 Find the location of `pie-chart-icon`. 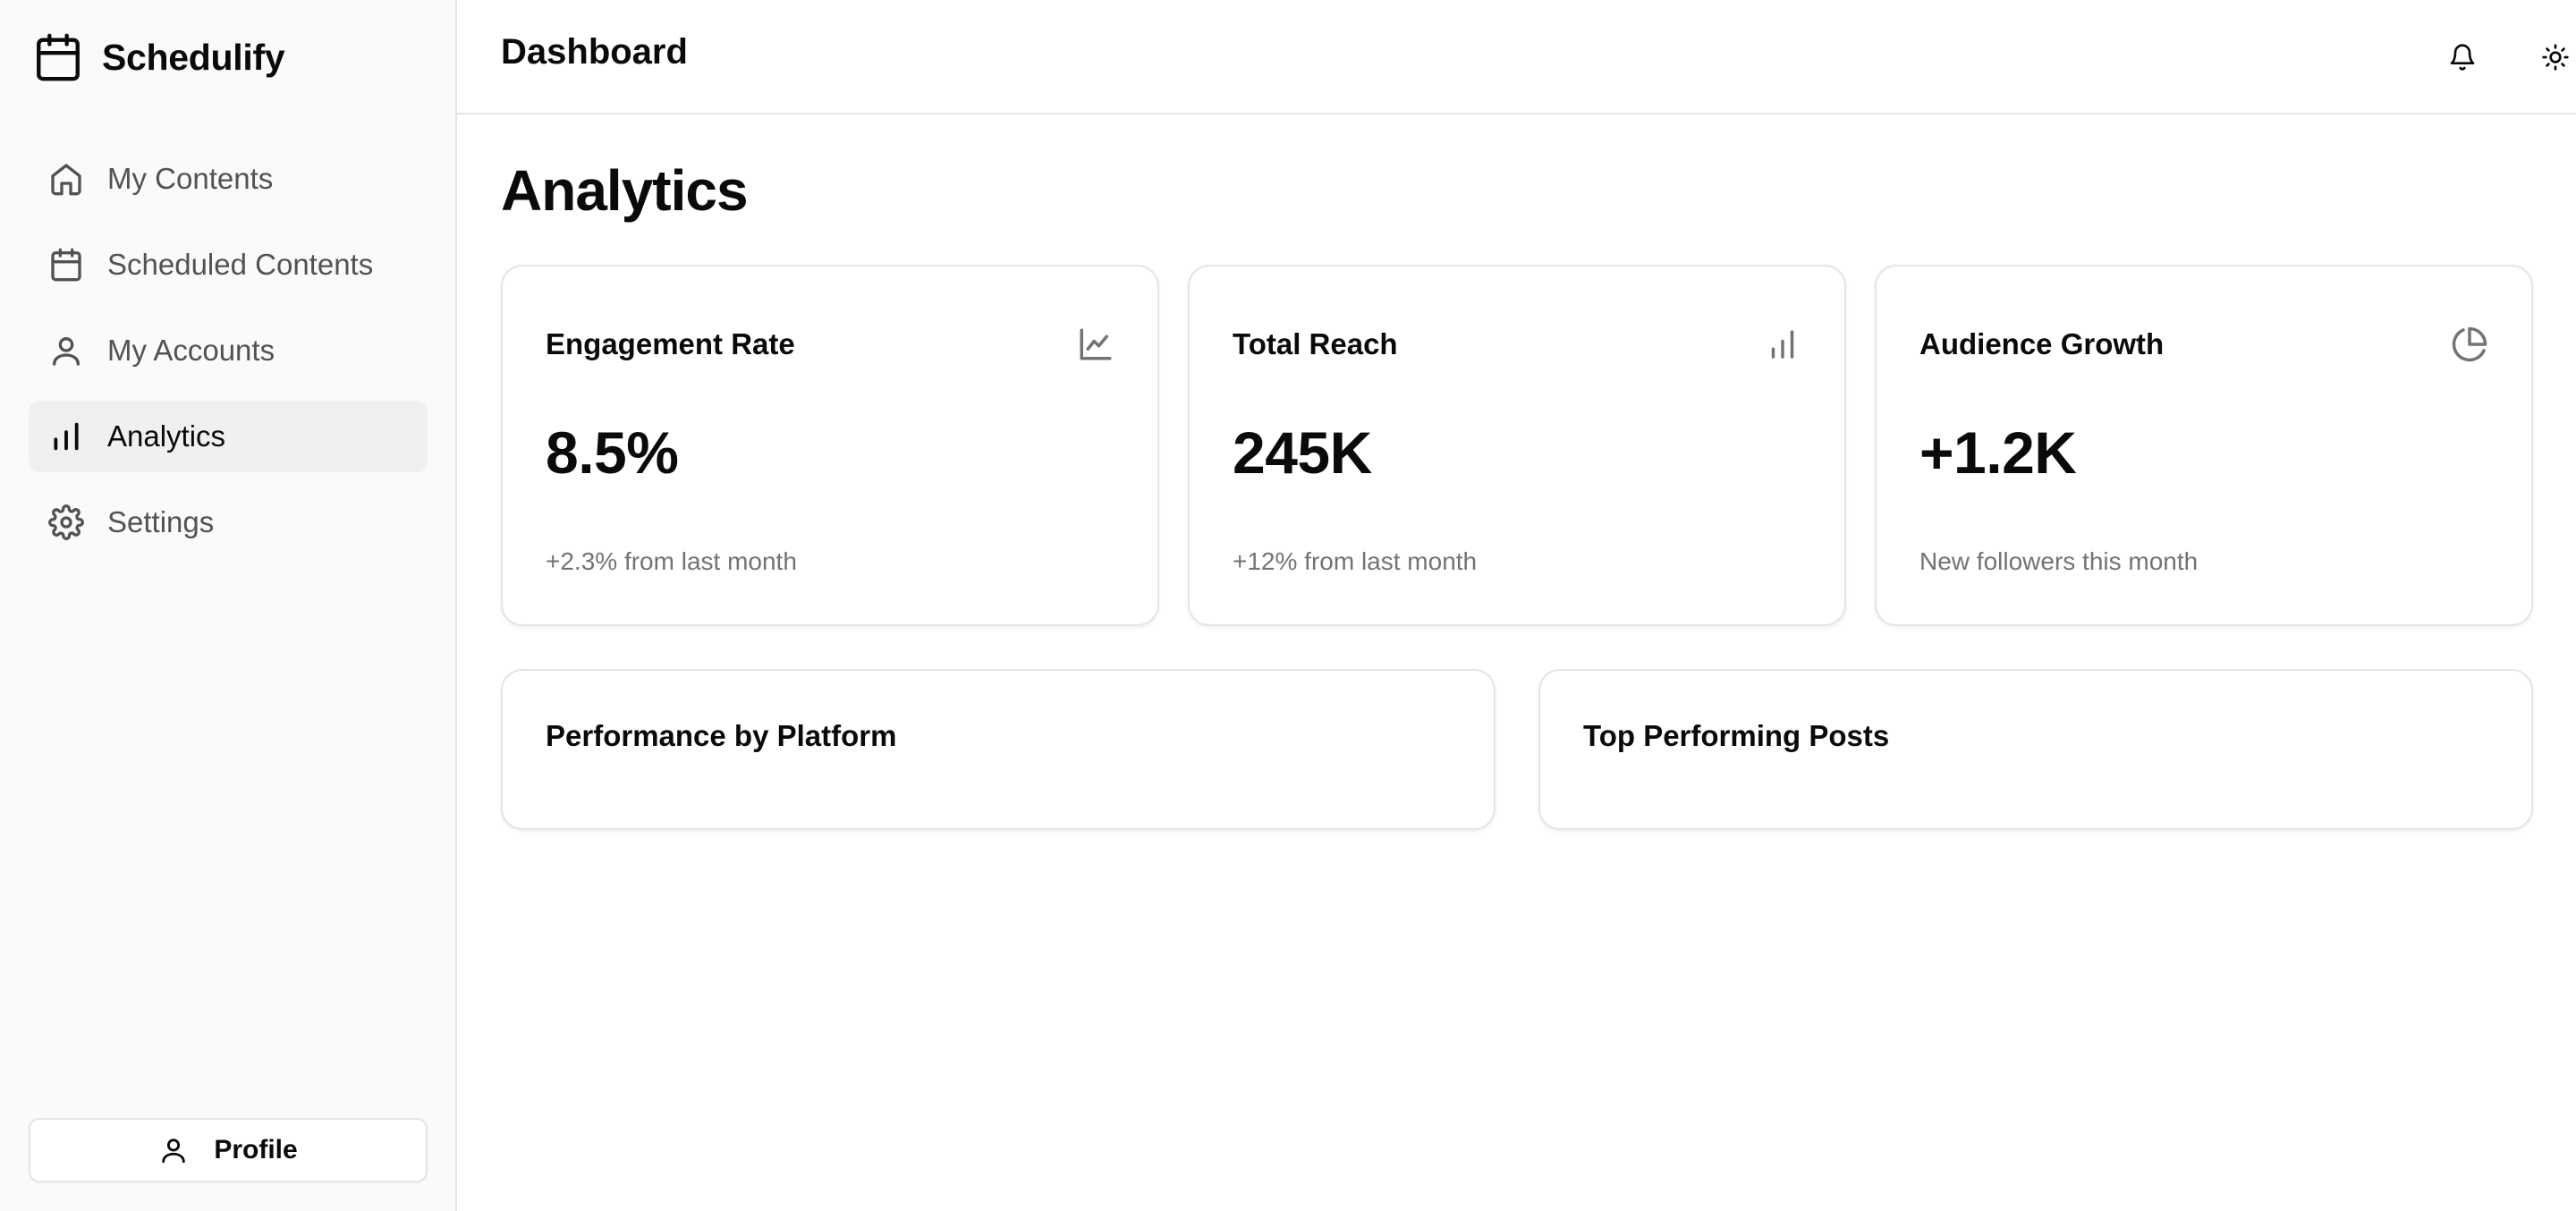

pie-chart-icon is located at coordinates (2469, 344).